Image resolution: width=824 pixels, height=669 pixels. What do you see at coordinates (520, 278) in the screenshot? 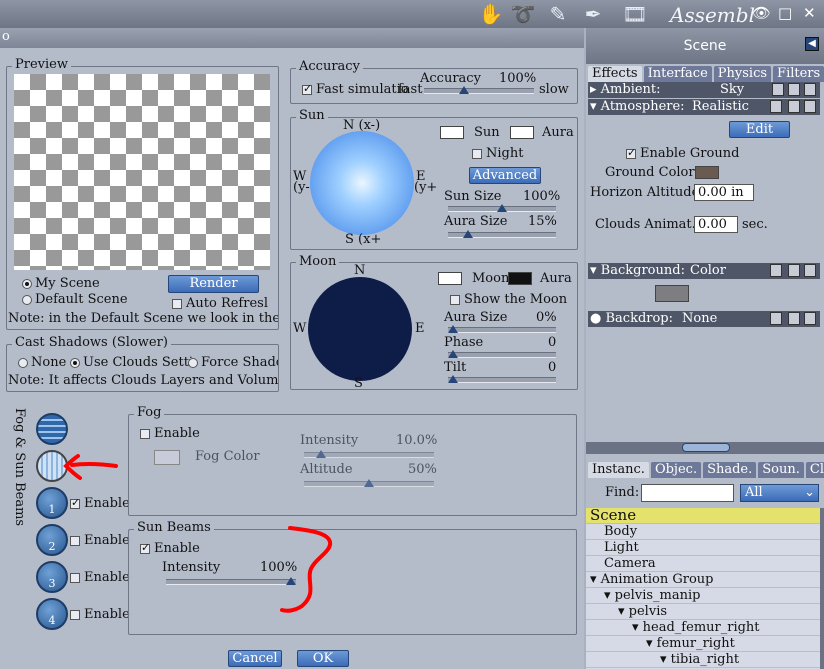
I see `moon-aura-color-swatch` at bounding box center [520, 278].